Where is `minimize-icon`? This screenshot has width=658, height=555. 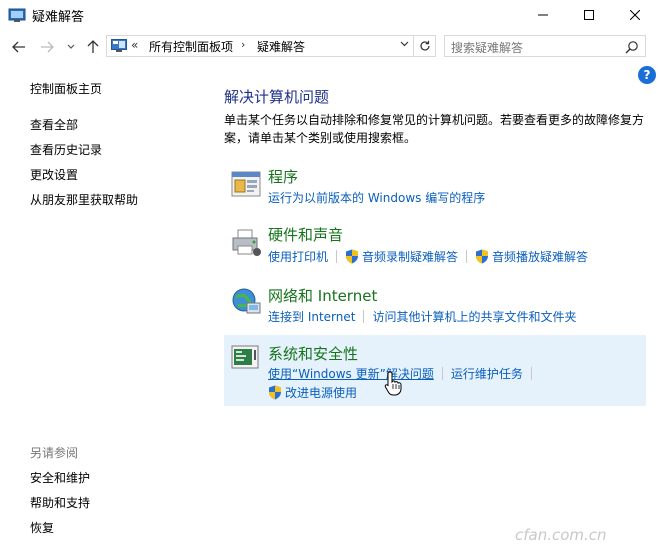
minimize-icon is located at coordinates (543, 15).